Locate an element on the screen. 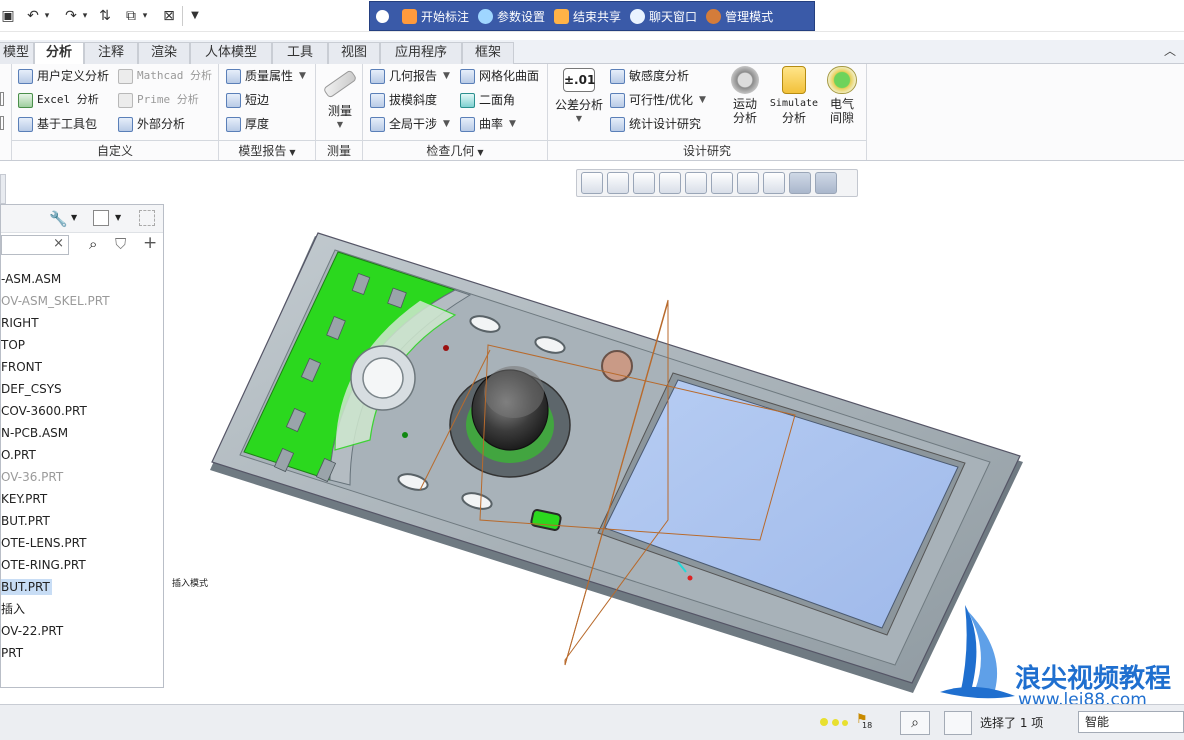 This screenshot has width=1184, height=740. tab-analysis: 分析 is located at coordinates (59, 53).